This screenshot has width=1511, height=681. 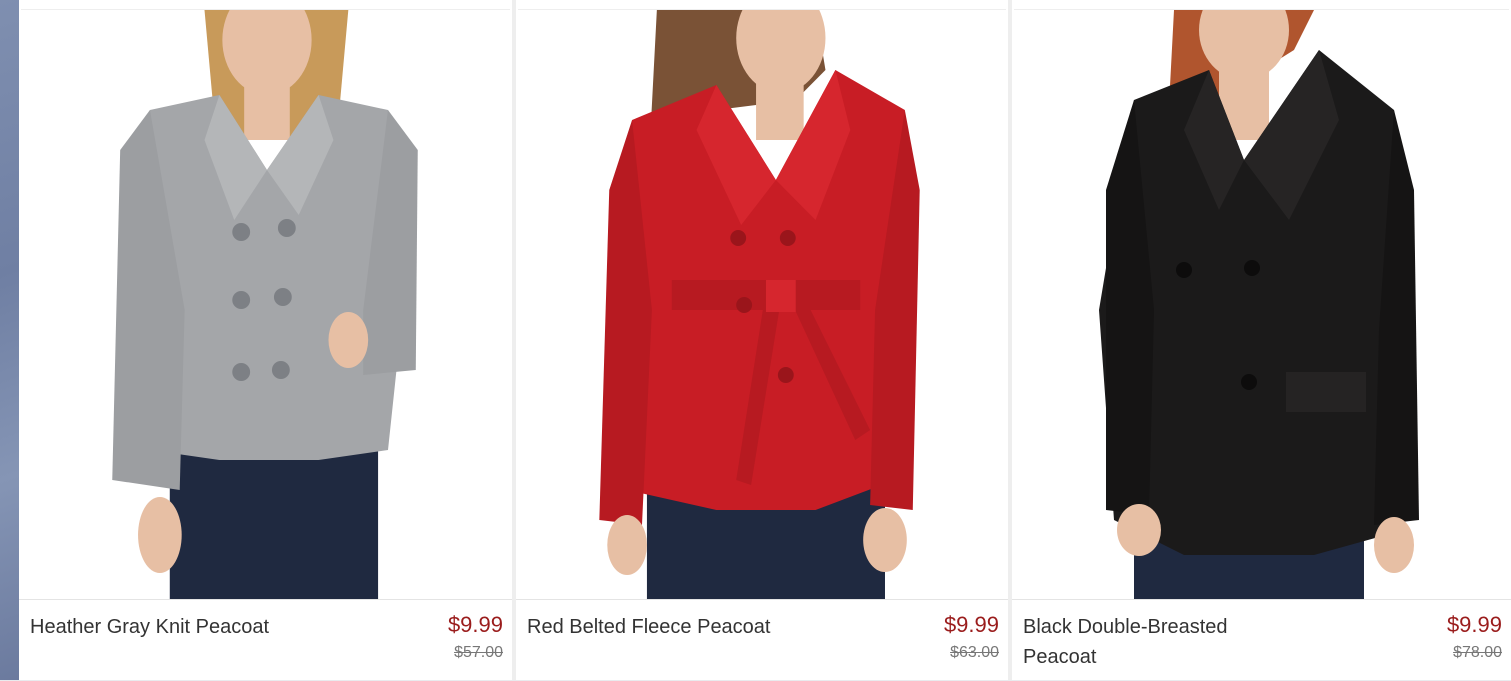 What do you see at coordinates (657, 627) in the screenshot?
I see `product-name: Red Belted Fleece Peacoat` at bounding box center [657, 627].